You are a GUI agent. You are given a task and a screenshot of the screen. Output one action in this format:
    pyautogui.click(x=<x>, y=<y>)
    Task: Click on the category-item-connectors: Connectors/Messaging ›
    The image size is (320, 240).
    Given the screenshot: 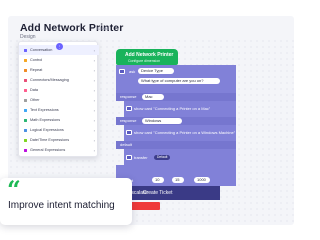 What is the action you would take?
    pyautogui.click(x=59, y=80)
    